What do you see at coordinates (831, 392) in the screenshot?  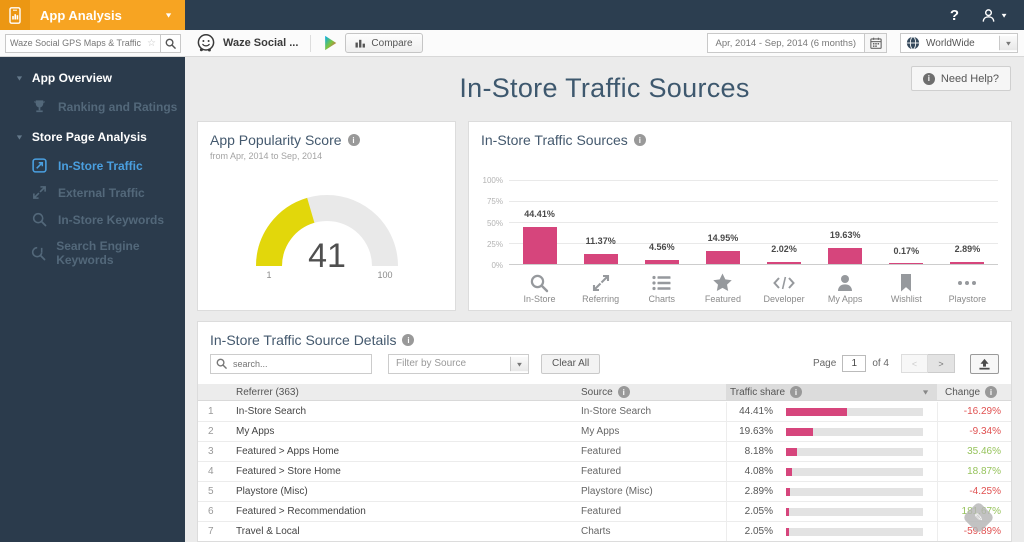 I see `traffic-share-header: Traffic share i ▼` at bounding box center [831, 392].